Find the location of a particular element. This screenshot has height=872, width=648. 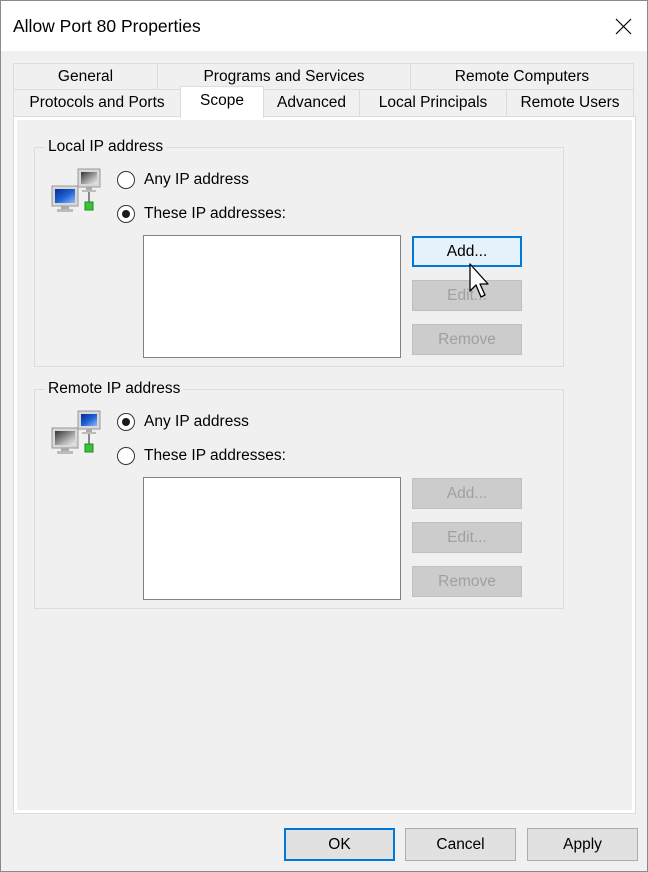

window-title: Allow Port 80 Properties is located at coordinates (107, 26).